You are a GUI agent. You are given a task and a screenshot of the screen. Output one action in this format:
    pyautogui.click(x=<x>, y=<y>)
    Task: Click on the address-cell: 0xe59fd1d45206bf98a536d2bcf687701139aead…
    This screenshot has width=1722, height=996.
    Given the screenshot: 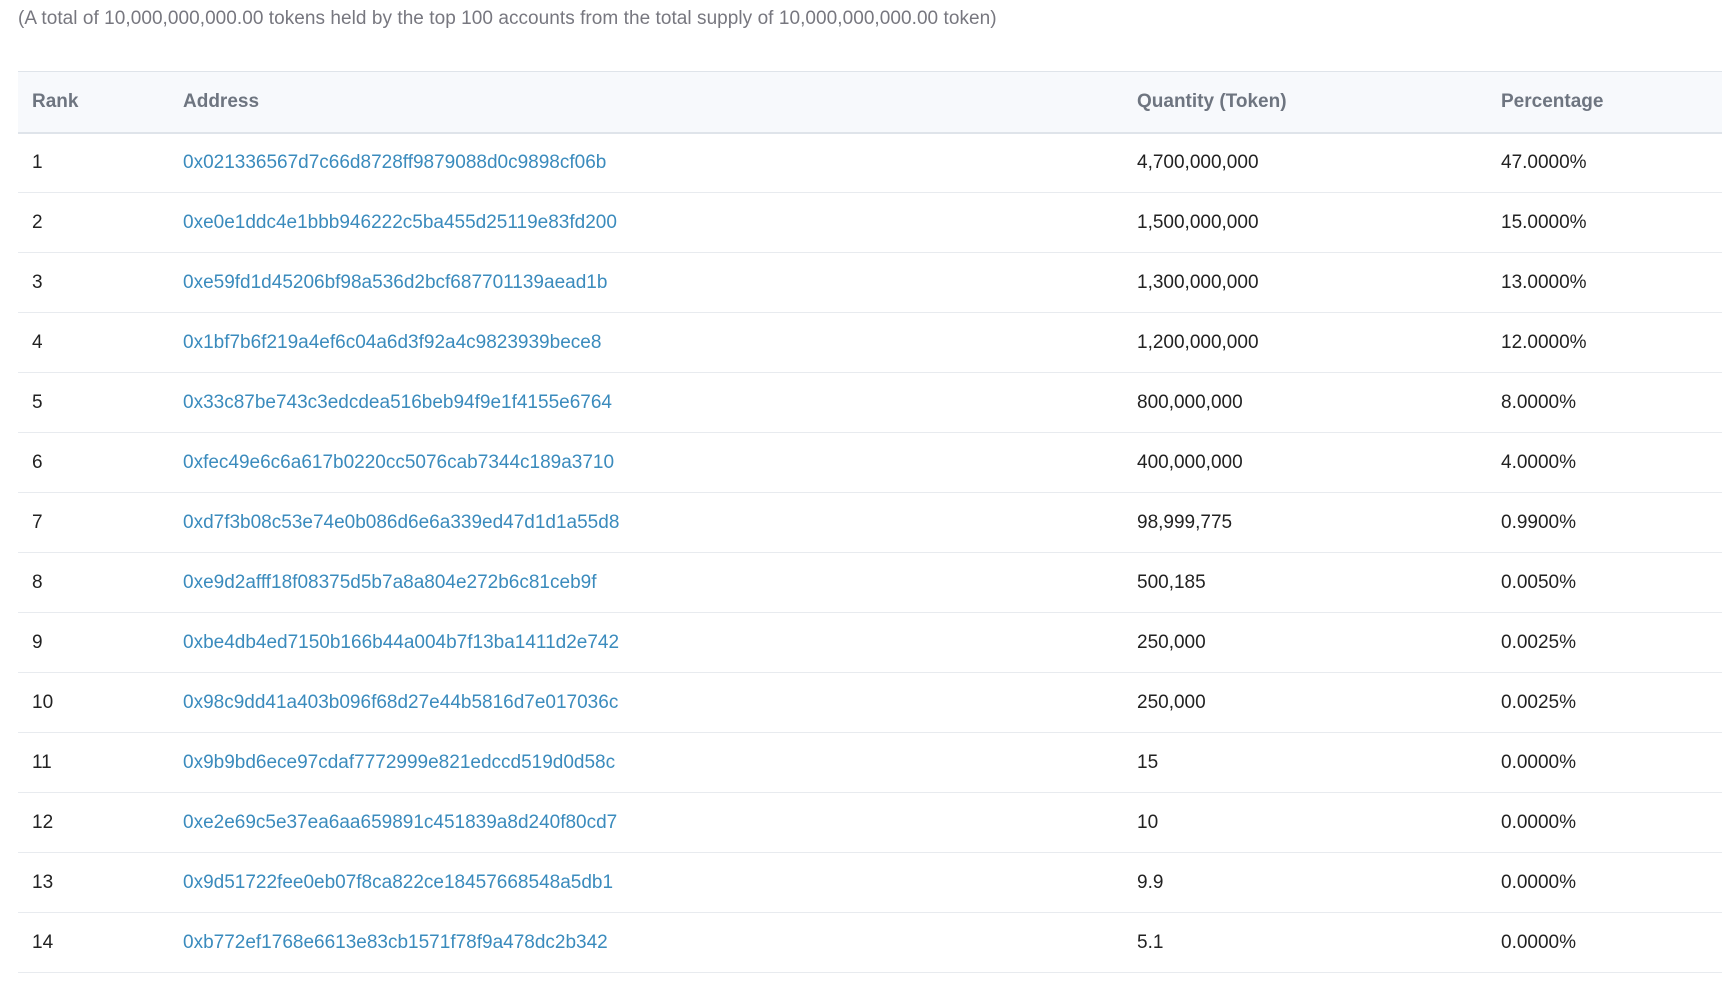 What is the action you would take?
    pyautogui.click(x=660, y=283)
    